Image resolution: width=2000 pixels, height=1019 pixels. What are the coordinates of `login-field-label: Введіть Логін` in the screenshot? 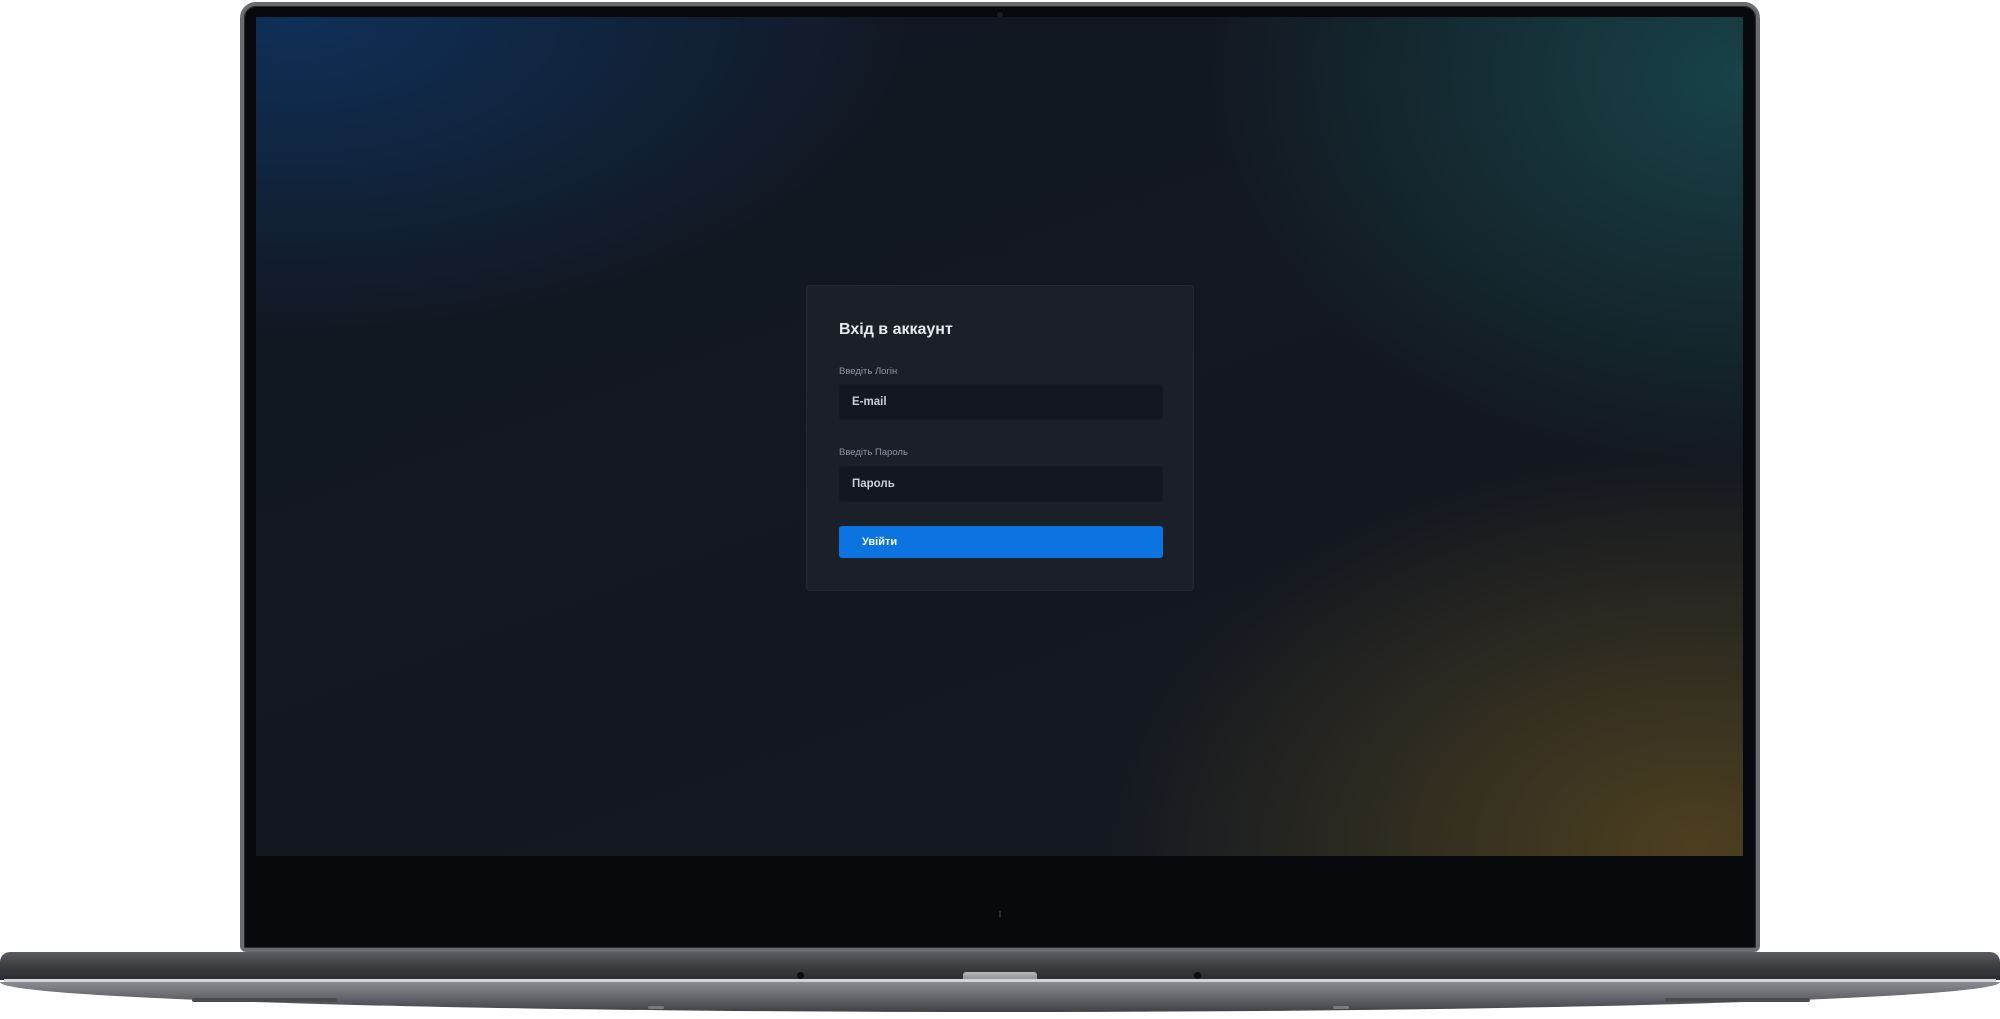 It's located at (868, 371).